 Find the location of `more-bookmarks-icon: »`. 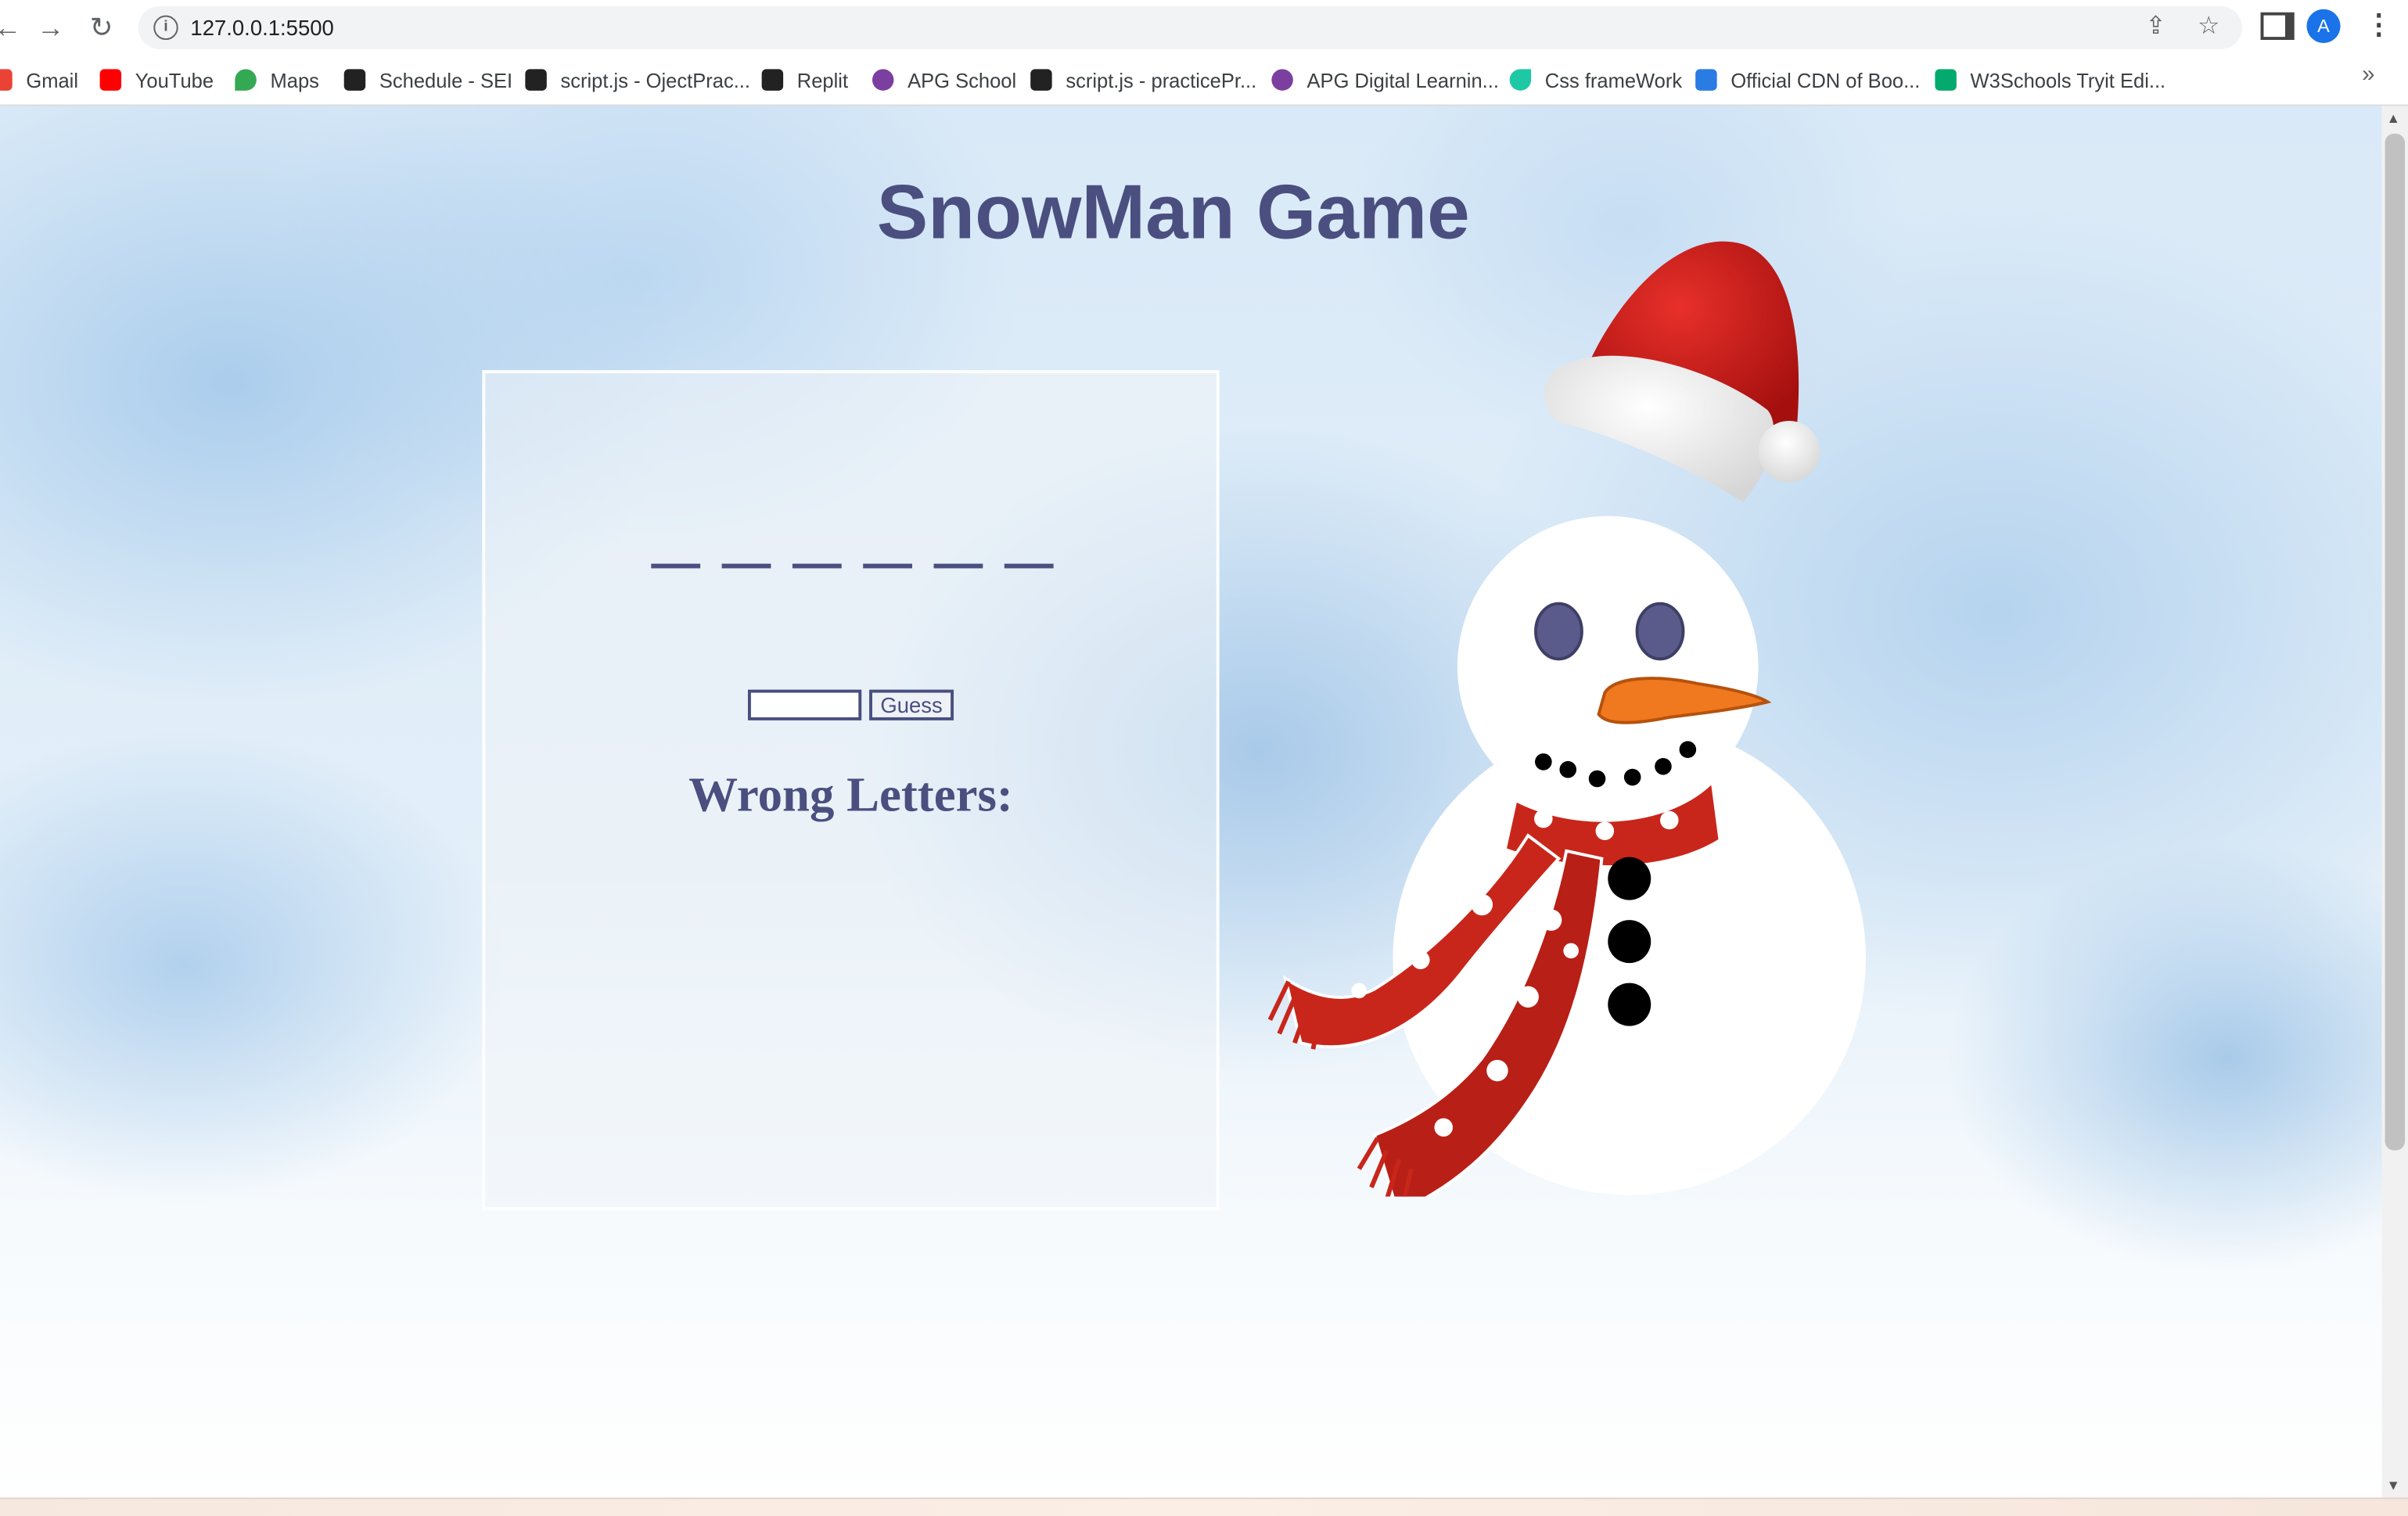

more-bookmarks-icon: » is located at coordinates (2368, 75).